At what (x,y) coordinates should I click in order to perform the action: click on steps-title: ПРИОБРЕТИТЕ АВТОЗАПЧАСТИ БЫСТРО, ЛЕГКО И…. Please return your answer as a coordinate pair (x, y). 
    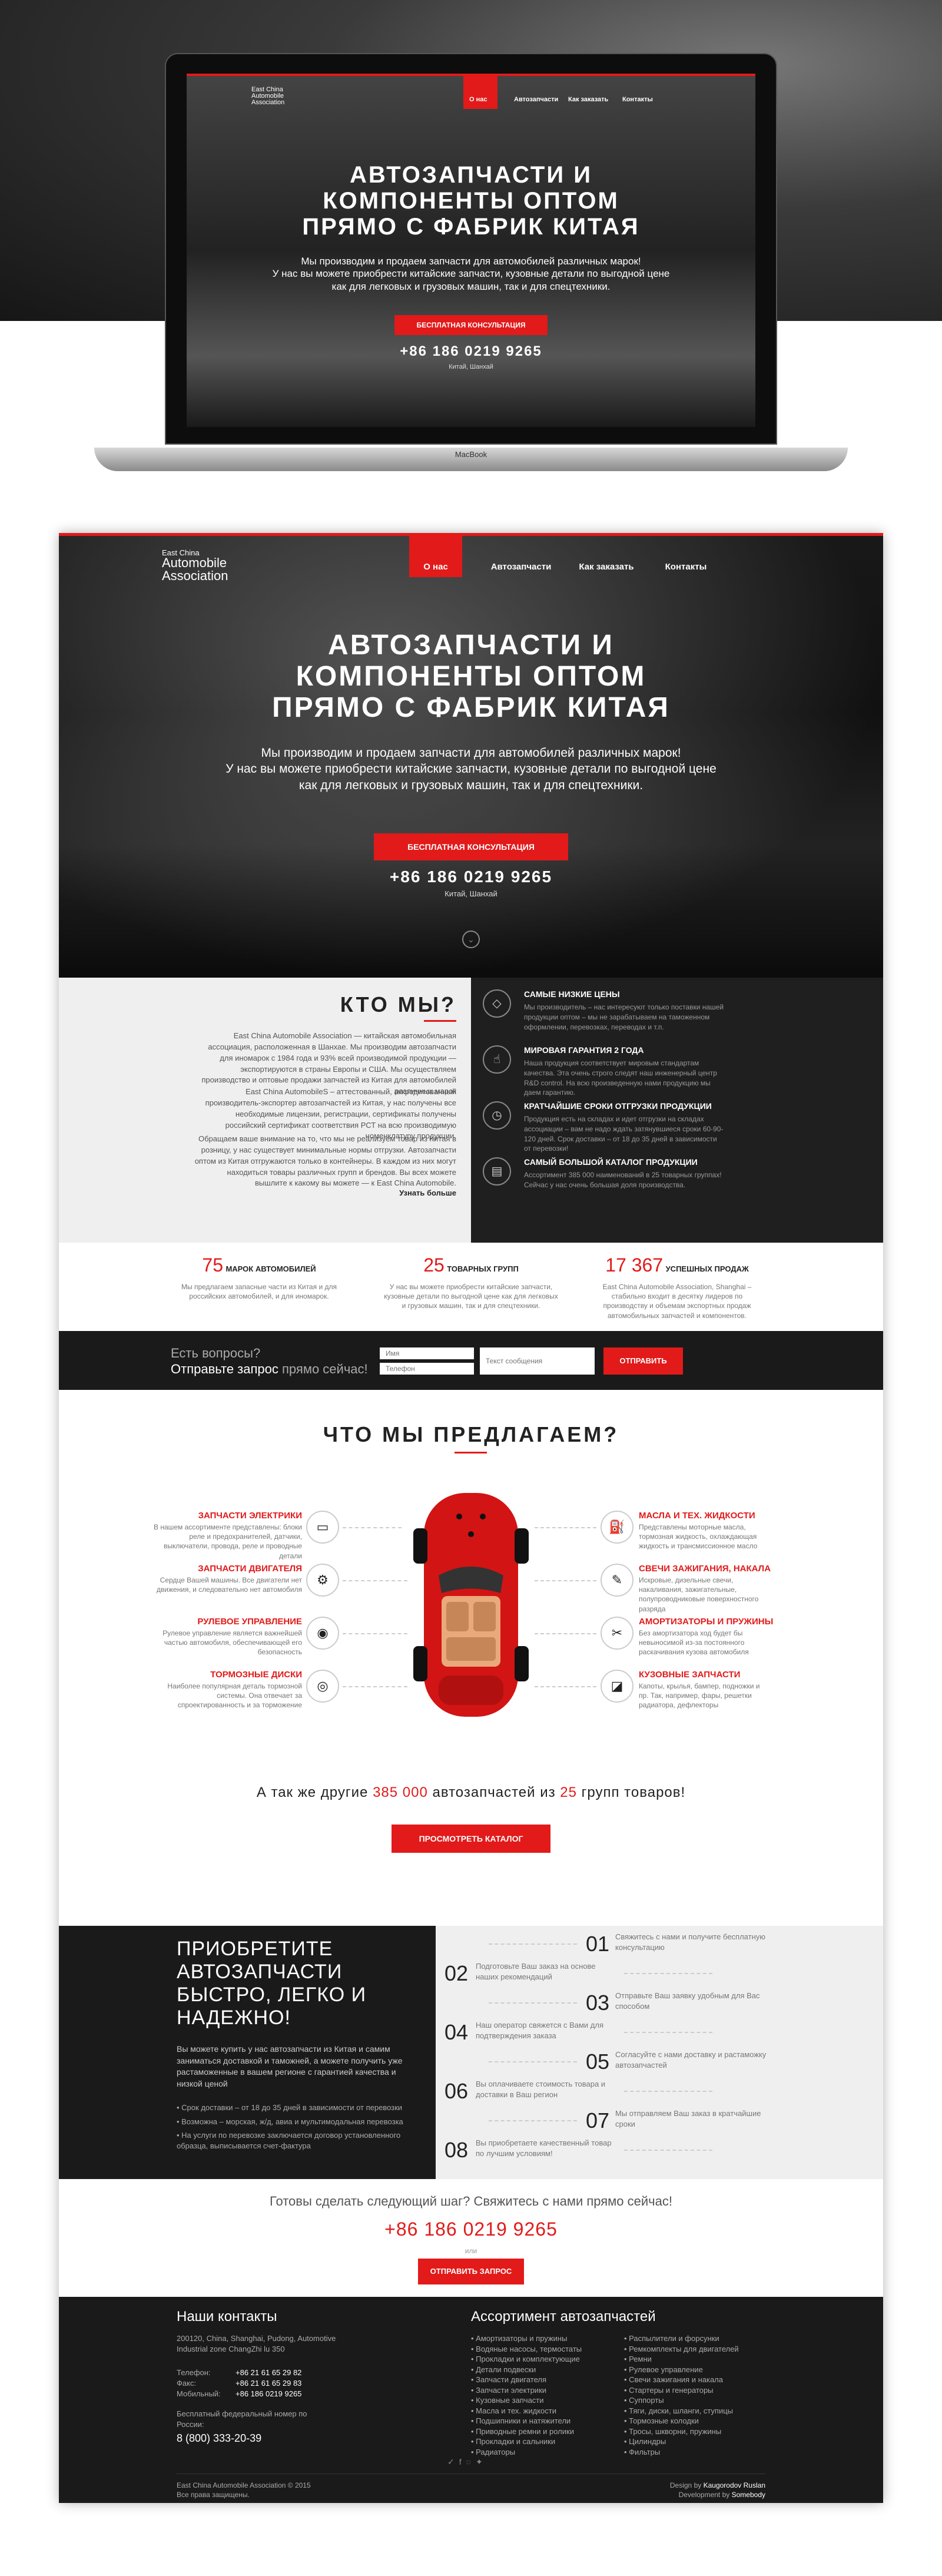
    Looking at the image, I should click on (271, 1983).